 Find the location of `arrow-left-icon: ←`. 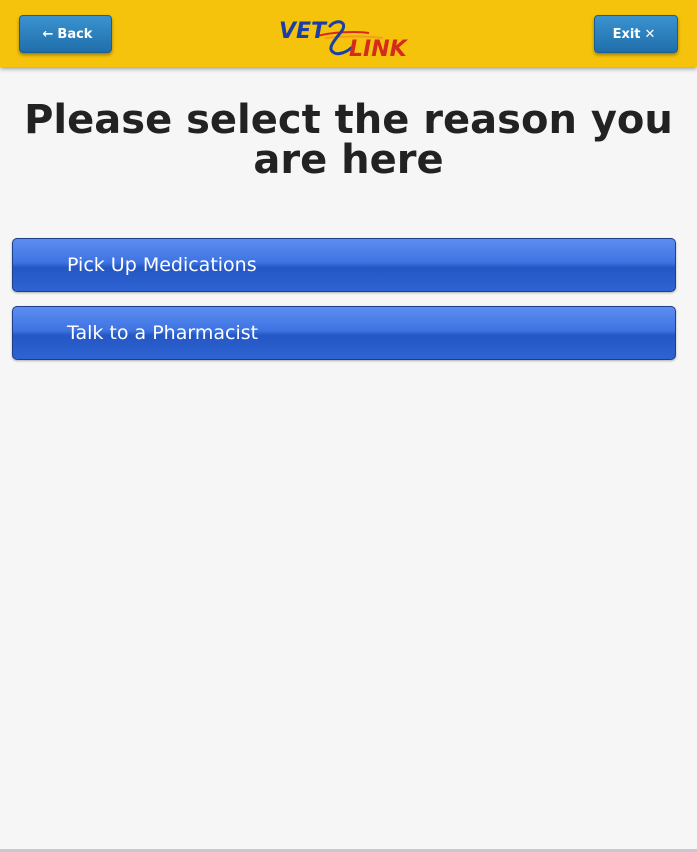

arrow-left-icon: ← is located at coordinates (48, 34).